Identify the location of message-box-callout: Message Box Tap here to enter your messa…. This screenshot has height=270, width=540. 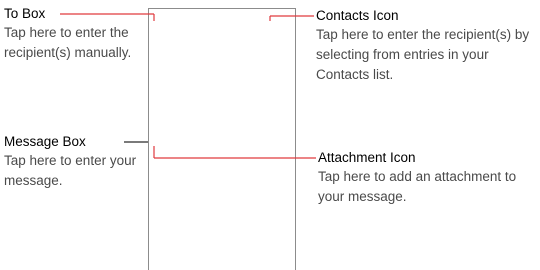
(70, 162).